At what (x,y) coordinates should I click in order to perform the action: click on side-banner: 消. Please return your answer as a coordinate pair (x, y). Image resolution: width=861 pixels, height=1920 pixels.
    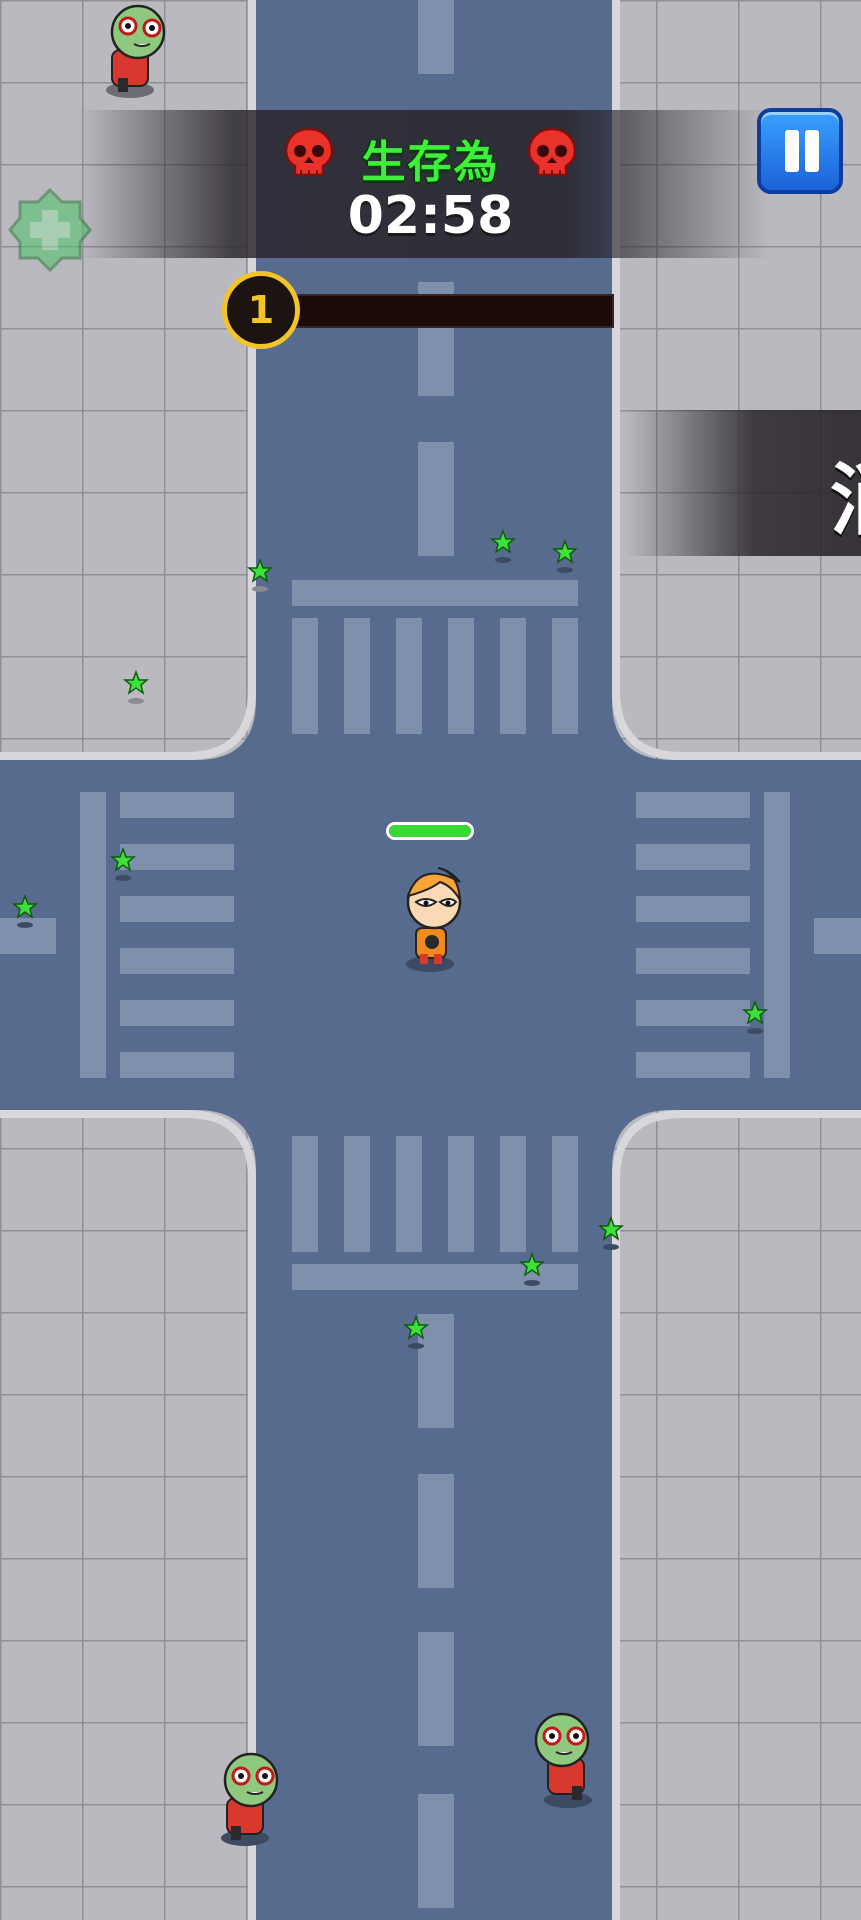
    Looking at the image, I should click on (743, 483).